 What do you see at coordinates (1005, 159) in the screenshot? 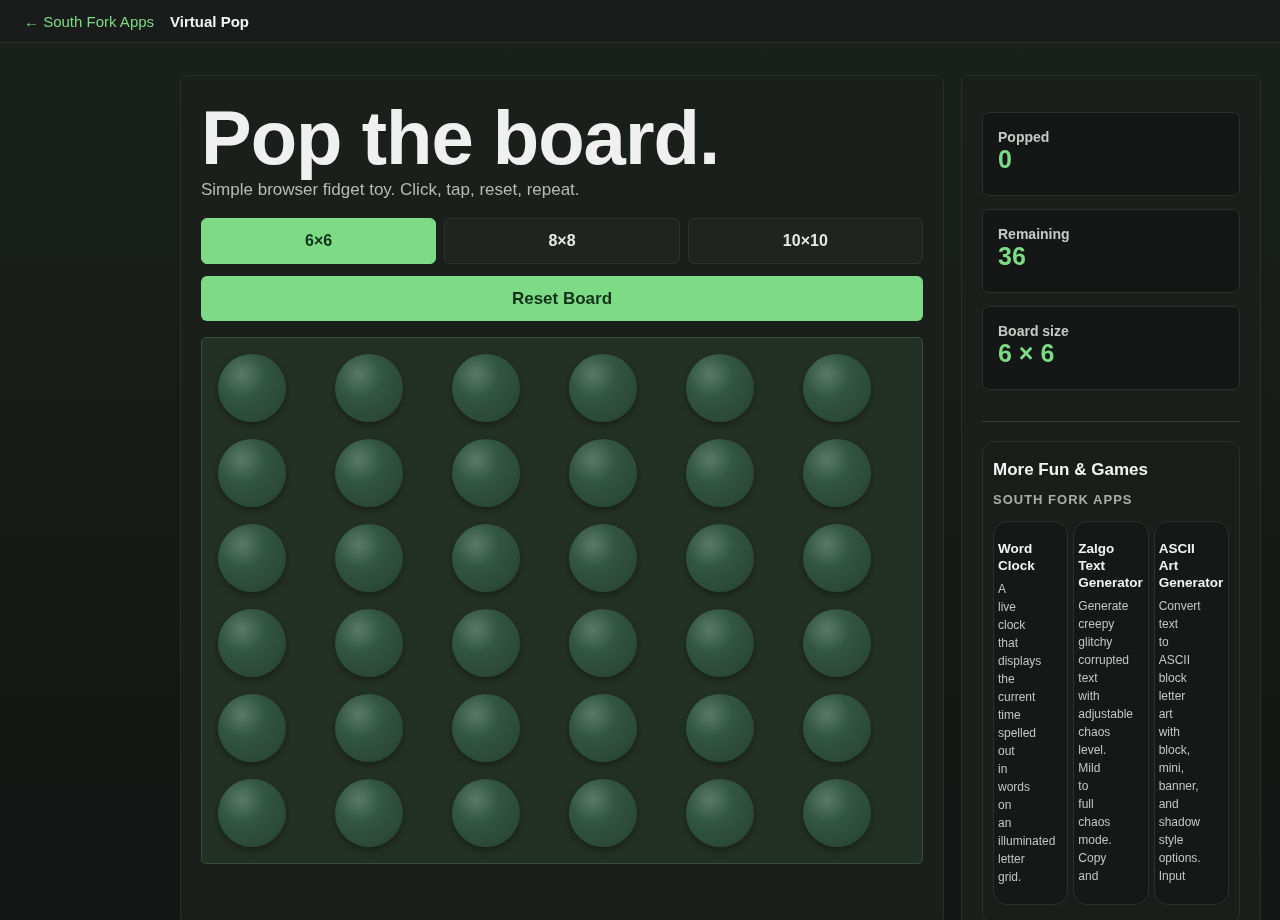
I see `stat-value: 0` at bounding box center [1005, 159].